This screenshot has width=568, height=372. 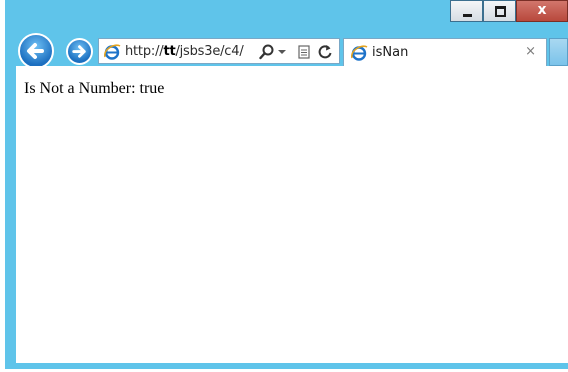 I want to click on page-text: Is Not a Number: true, so click(x=94, y=88).